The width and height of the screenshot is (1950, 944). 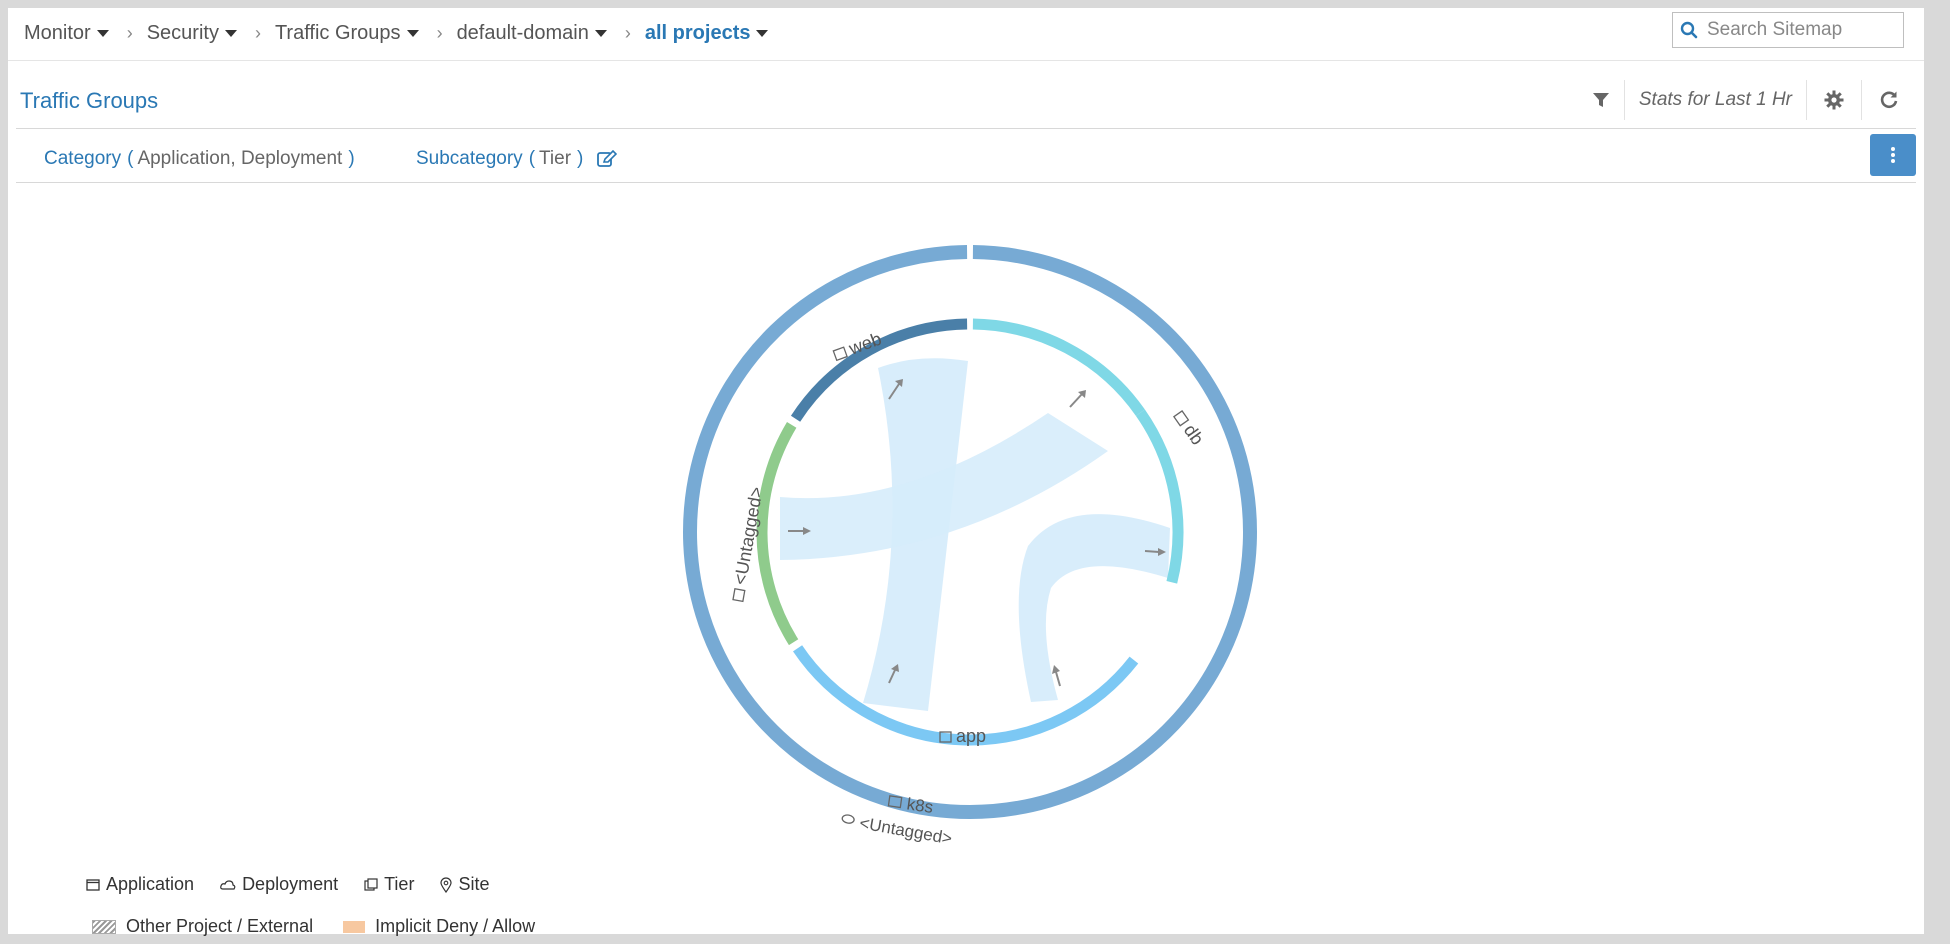 I want to click on breadcrumb-label: Traffic Groups, so click(x=337, y=33).